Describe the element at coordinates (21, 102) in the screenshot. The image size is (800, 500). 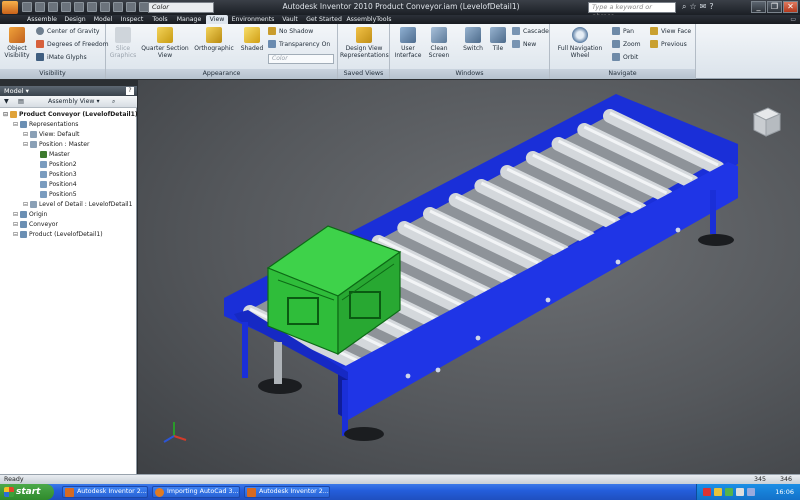
I see `tree-options-icon: ▤` at that location.